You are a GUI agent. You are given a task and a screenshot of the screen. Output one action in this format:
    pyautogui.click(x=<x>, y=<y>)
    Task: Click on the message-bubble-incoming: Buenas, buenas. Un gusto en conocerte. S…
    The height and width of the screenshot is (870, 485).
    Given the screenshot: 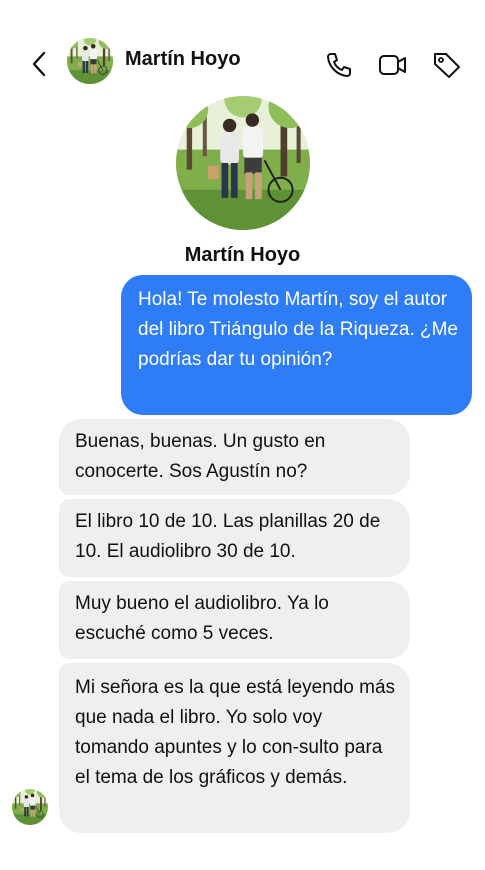 What is the action you would take?
    pyautogui.click(x=234, y=457)
    